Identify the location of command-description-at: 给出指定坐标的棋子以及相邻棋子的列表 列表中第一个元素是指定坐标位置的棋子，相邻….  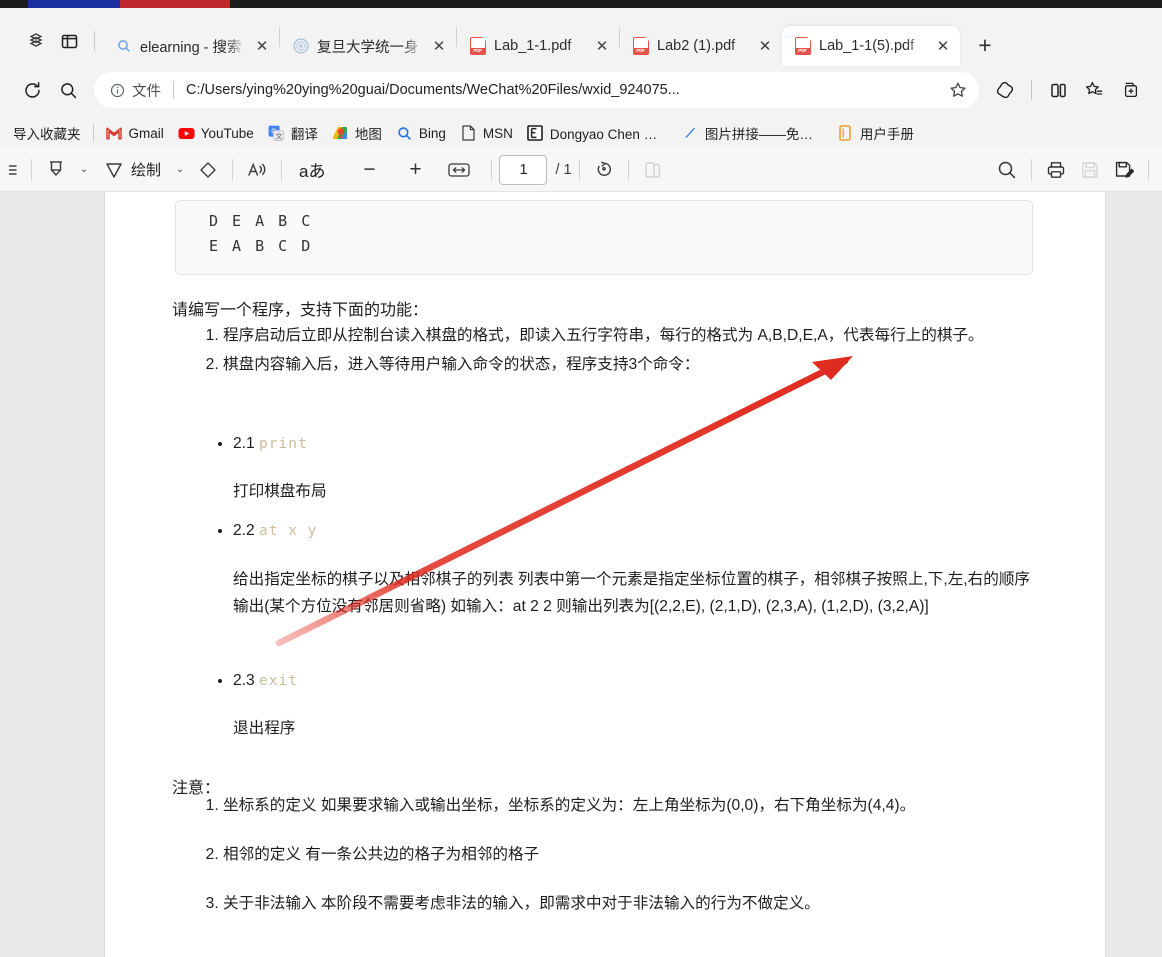
(632, 593).